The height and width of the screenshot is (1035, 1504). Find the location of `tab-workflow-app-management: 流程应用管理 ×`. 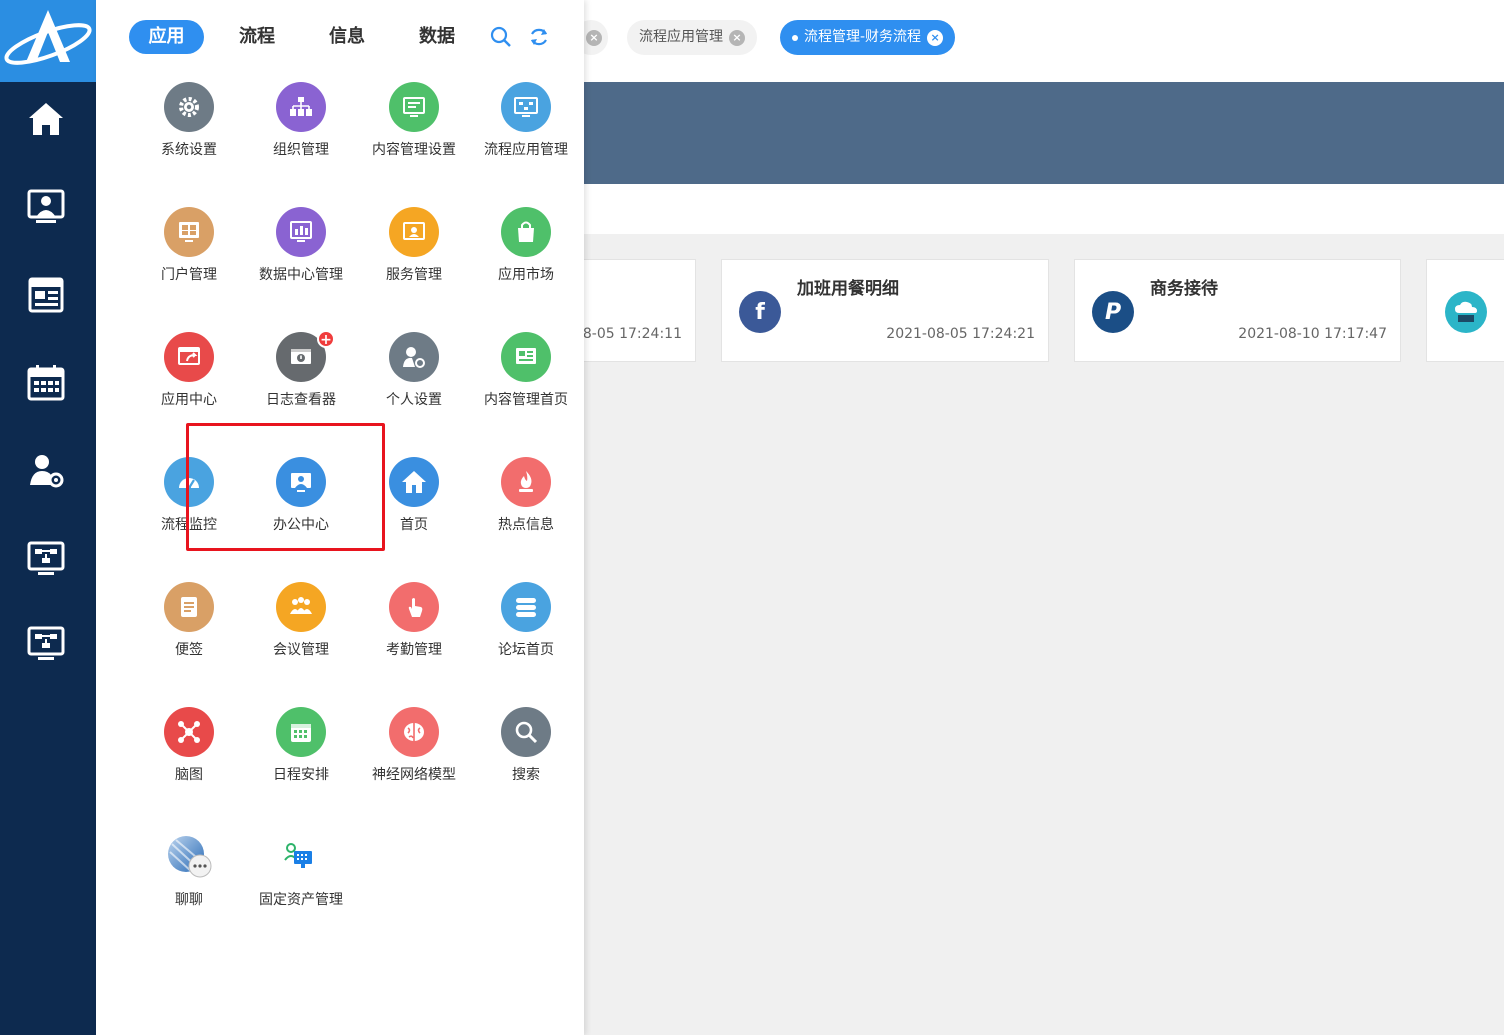

tab-workflow-app-management: 流程应用管理 × is located at coordinates (692, 37).